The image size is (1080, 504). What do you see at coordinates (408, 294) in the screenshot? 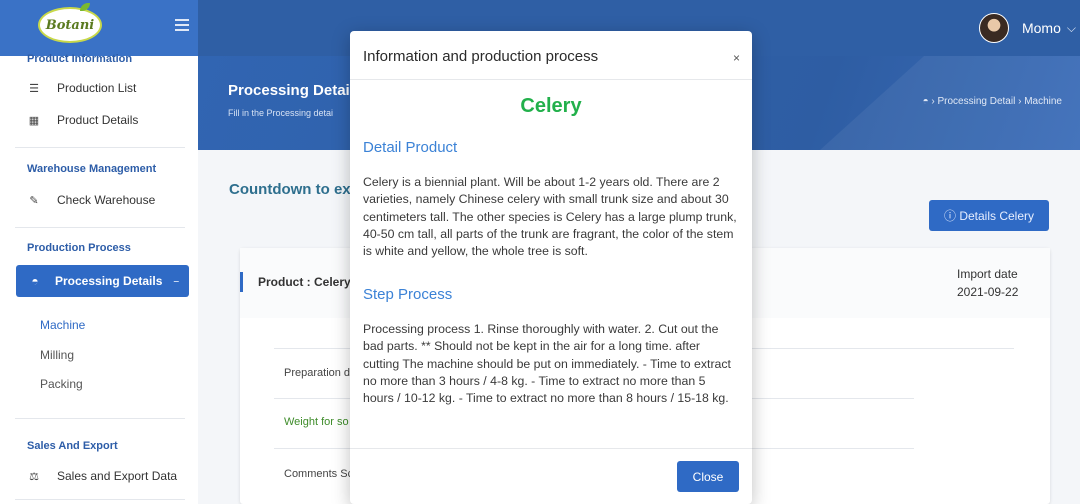
I see `step-process-heading: Step Process` at bounding box center [408, 294].